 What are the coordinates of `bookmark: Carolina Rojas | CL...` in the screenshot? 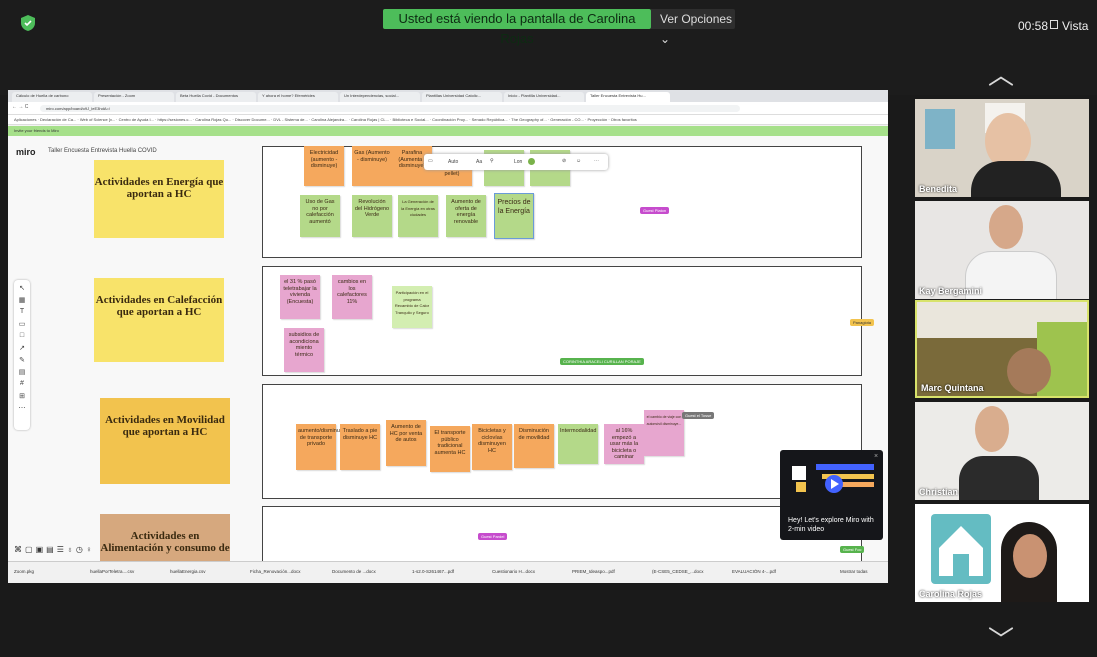 It's located at (370, 119).